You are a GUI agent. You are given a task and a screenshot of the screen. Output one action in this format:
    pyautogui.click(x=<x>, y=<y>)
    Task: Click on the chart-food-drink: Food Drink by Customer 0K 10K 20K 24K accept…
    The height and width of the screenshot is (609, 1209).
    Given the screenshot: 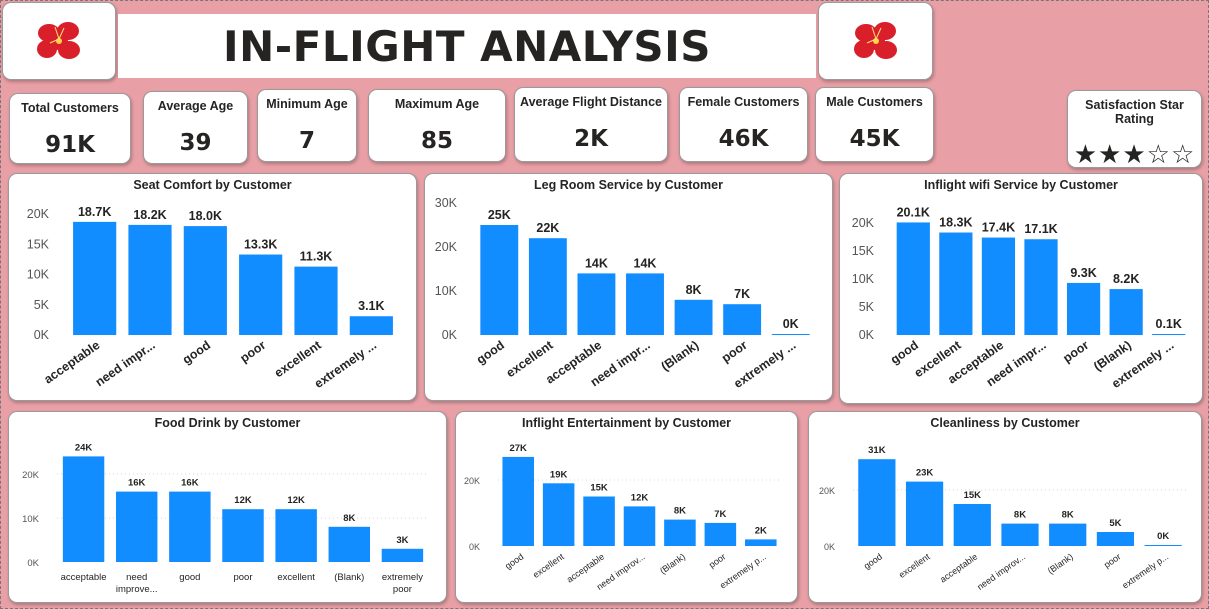 What is the action you would take?
    pyautogui.click(x=227, y=507)
    